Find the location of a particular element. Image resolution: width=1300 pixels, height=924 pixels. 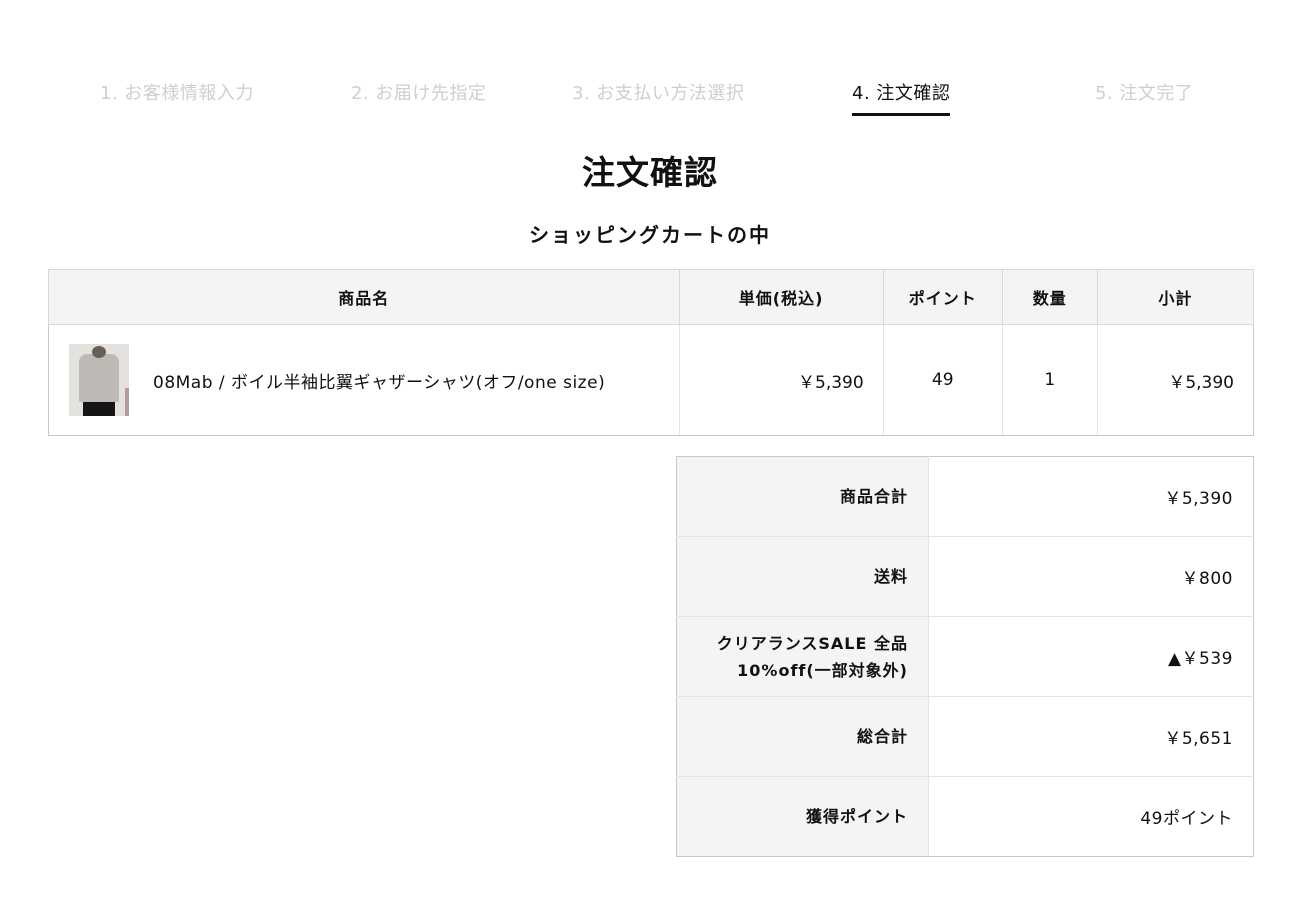

header-product-name: 商品名 is located at coordinates (364, 297).